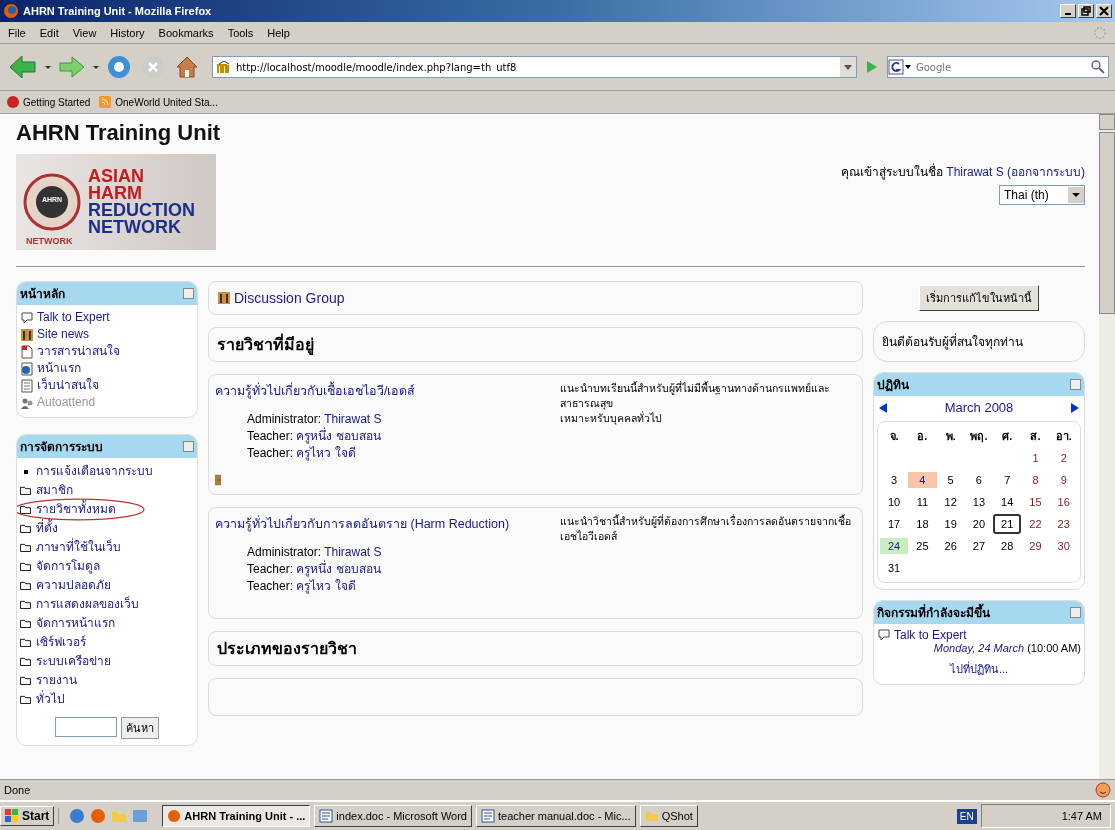 The width and height of the screenshot is (1115, 830). Describe the element at coordinates (240, 32) in the screenshot. I see `menu-item: Tools` at that location.